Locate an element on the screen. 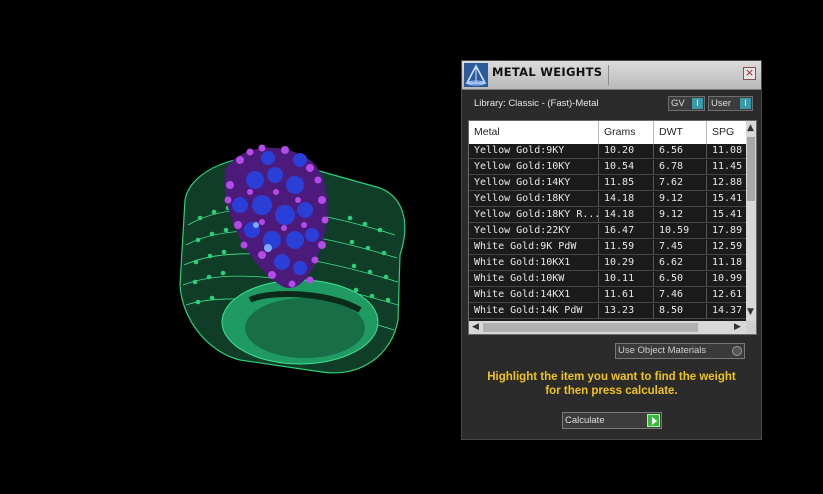 The height and width of the screenshot is (494, 823). panel-titlebar: METAL WEIGHTS × is located at coordinates (611, 75).